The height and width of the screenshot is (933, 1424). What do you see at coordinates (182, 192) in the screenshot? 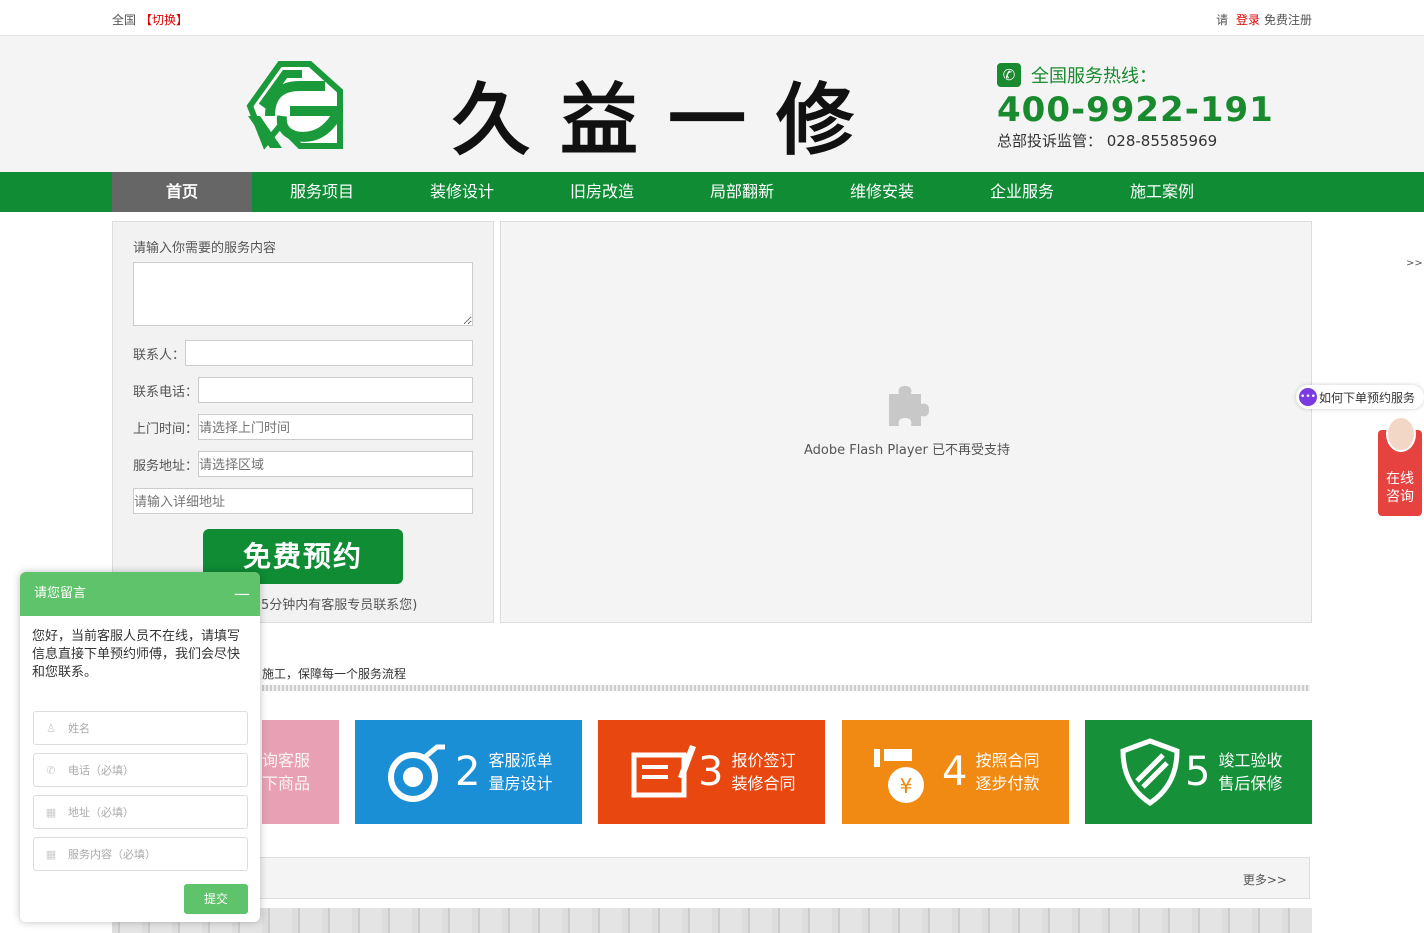
I see `nav-home: 首页` at bounding box center [182, 192].